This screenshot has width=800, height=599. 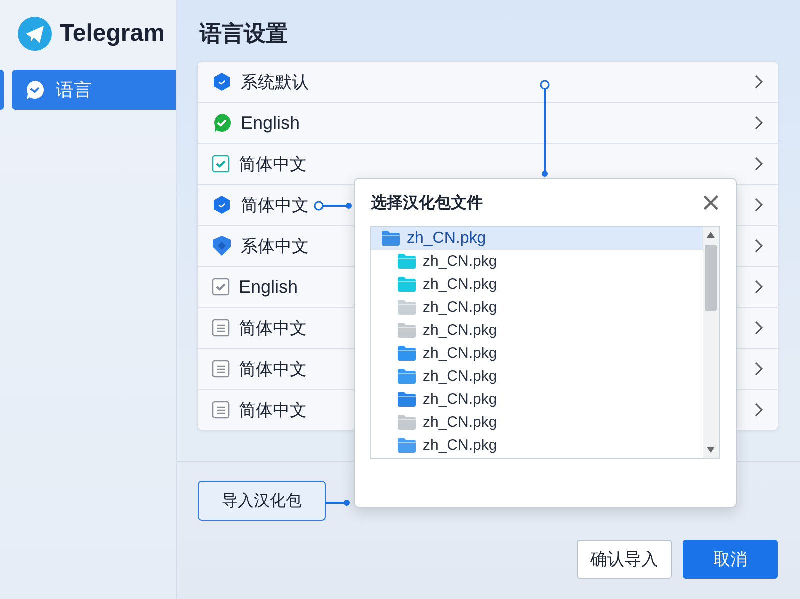 I want to click on app-name: Telegram, so click(x=112, y=34).